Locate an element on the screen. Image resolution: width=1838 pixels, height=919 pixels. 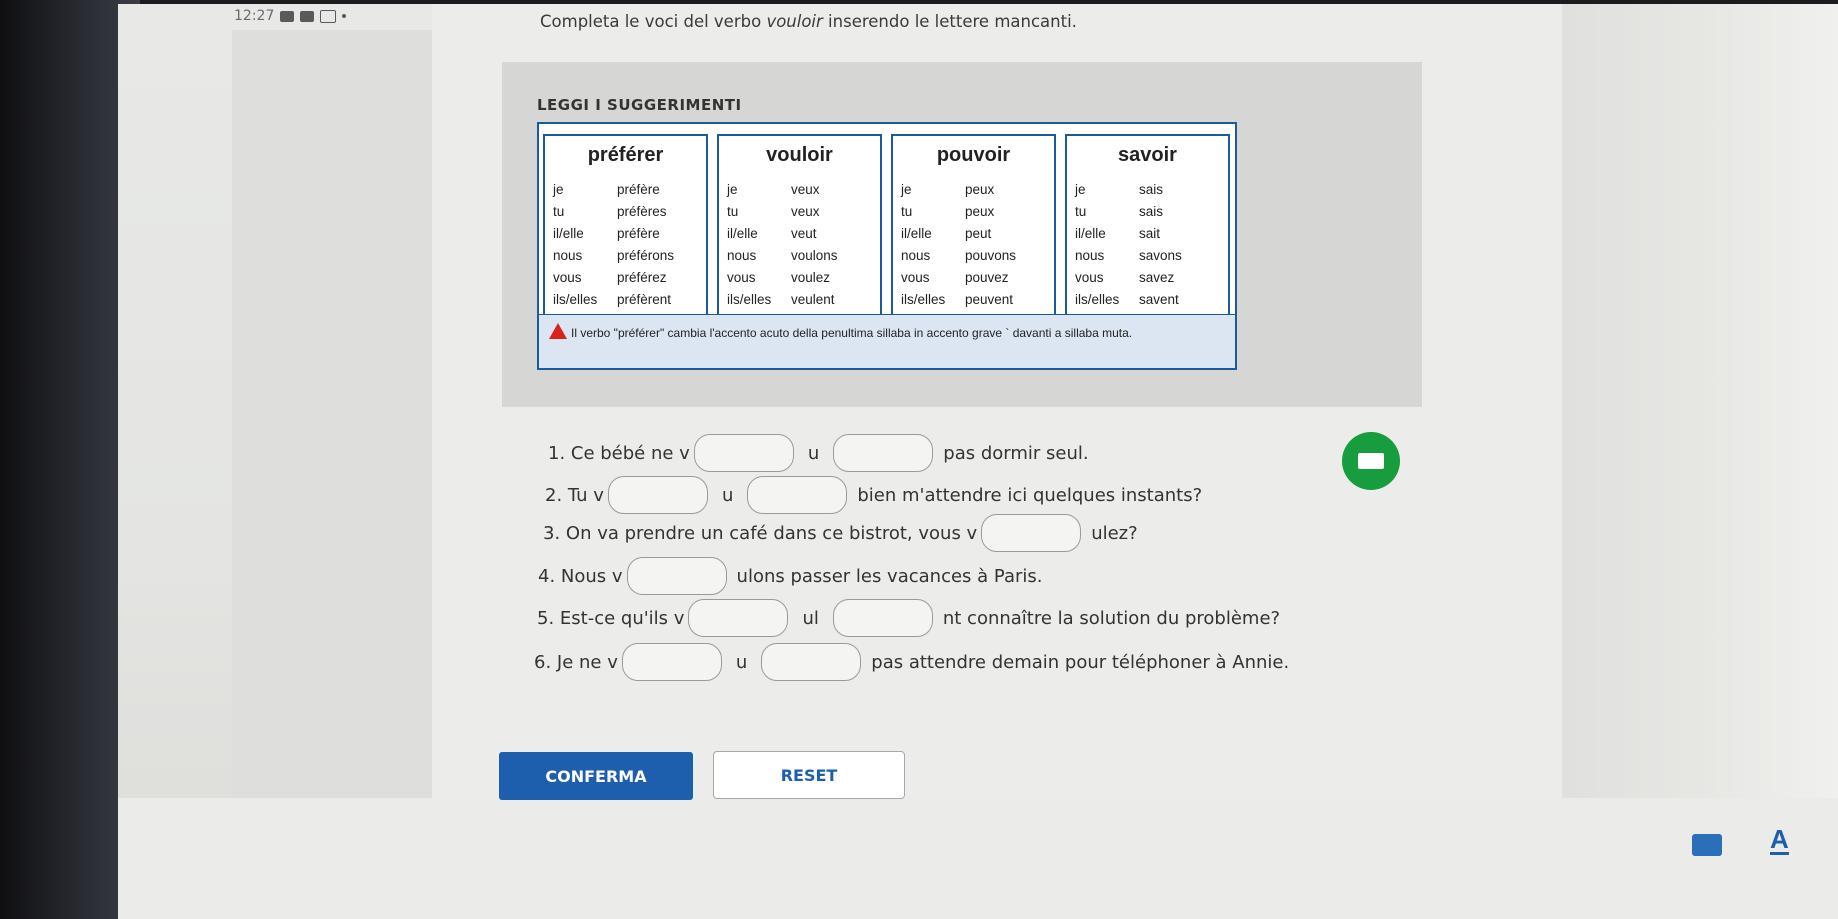
conjugation-row: vous voulez is located at coordinates (799, 277).